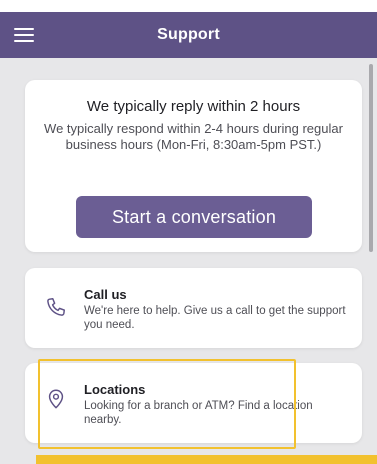 The image size is (377, 464). I want to click on hamburger-menu-icon, so click(24, 35).